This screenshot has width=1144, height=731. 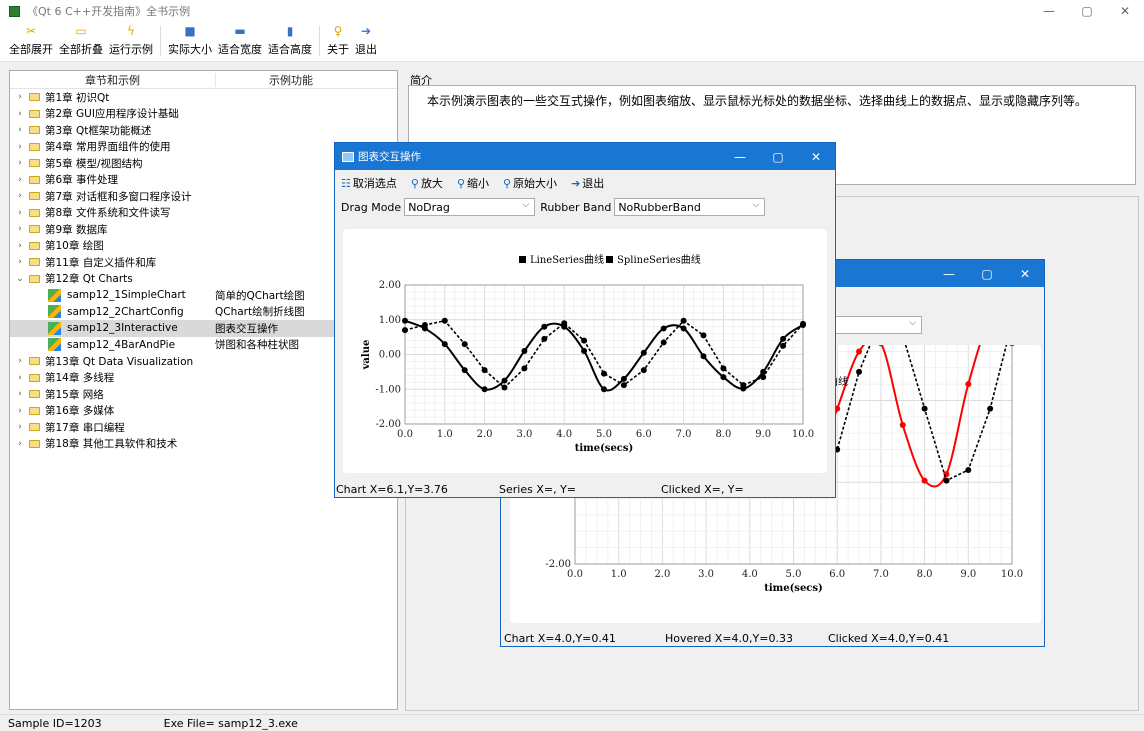 I want to click on toolbar-button-4: ▬ 适合宽度, so click(x=240, y=39).